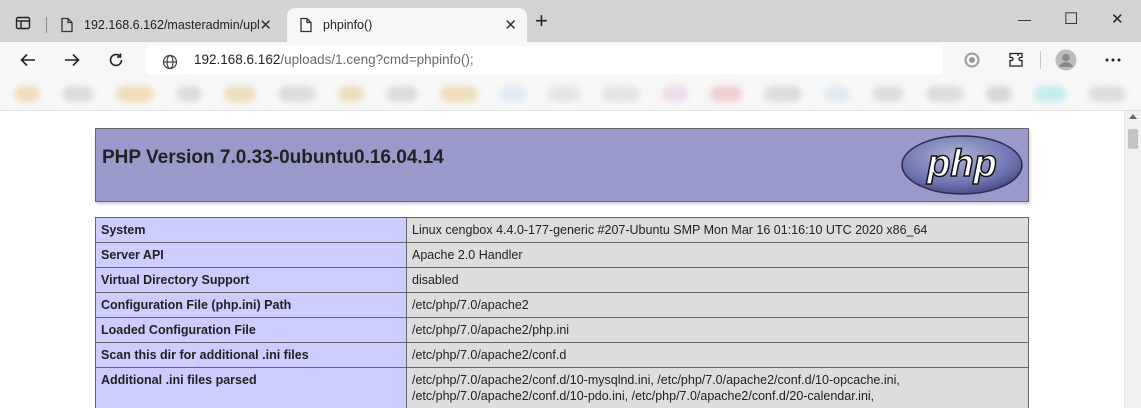  Describe the element at coordinates (171, 25) in the screenshot. I see `tab-title: 192.168.6.162/masteradmin/uplo` at that location.